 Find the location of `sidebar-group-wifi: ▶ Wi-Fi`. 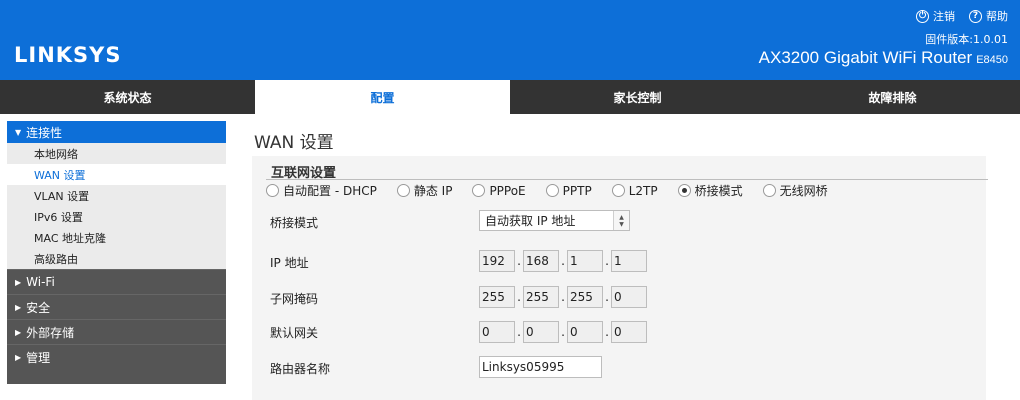

sidebar-group-wifi: ▶ Wi-Fi is located at coordinates (116, 281).